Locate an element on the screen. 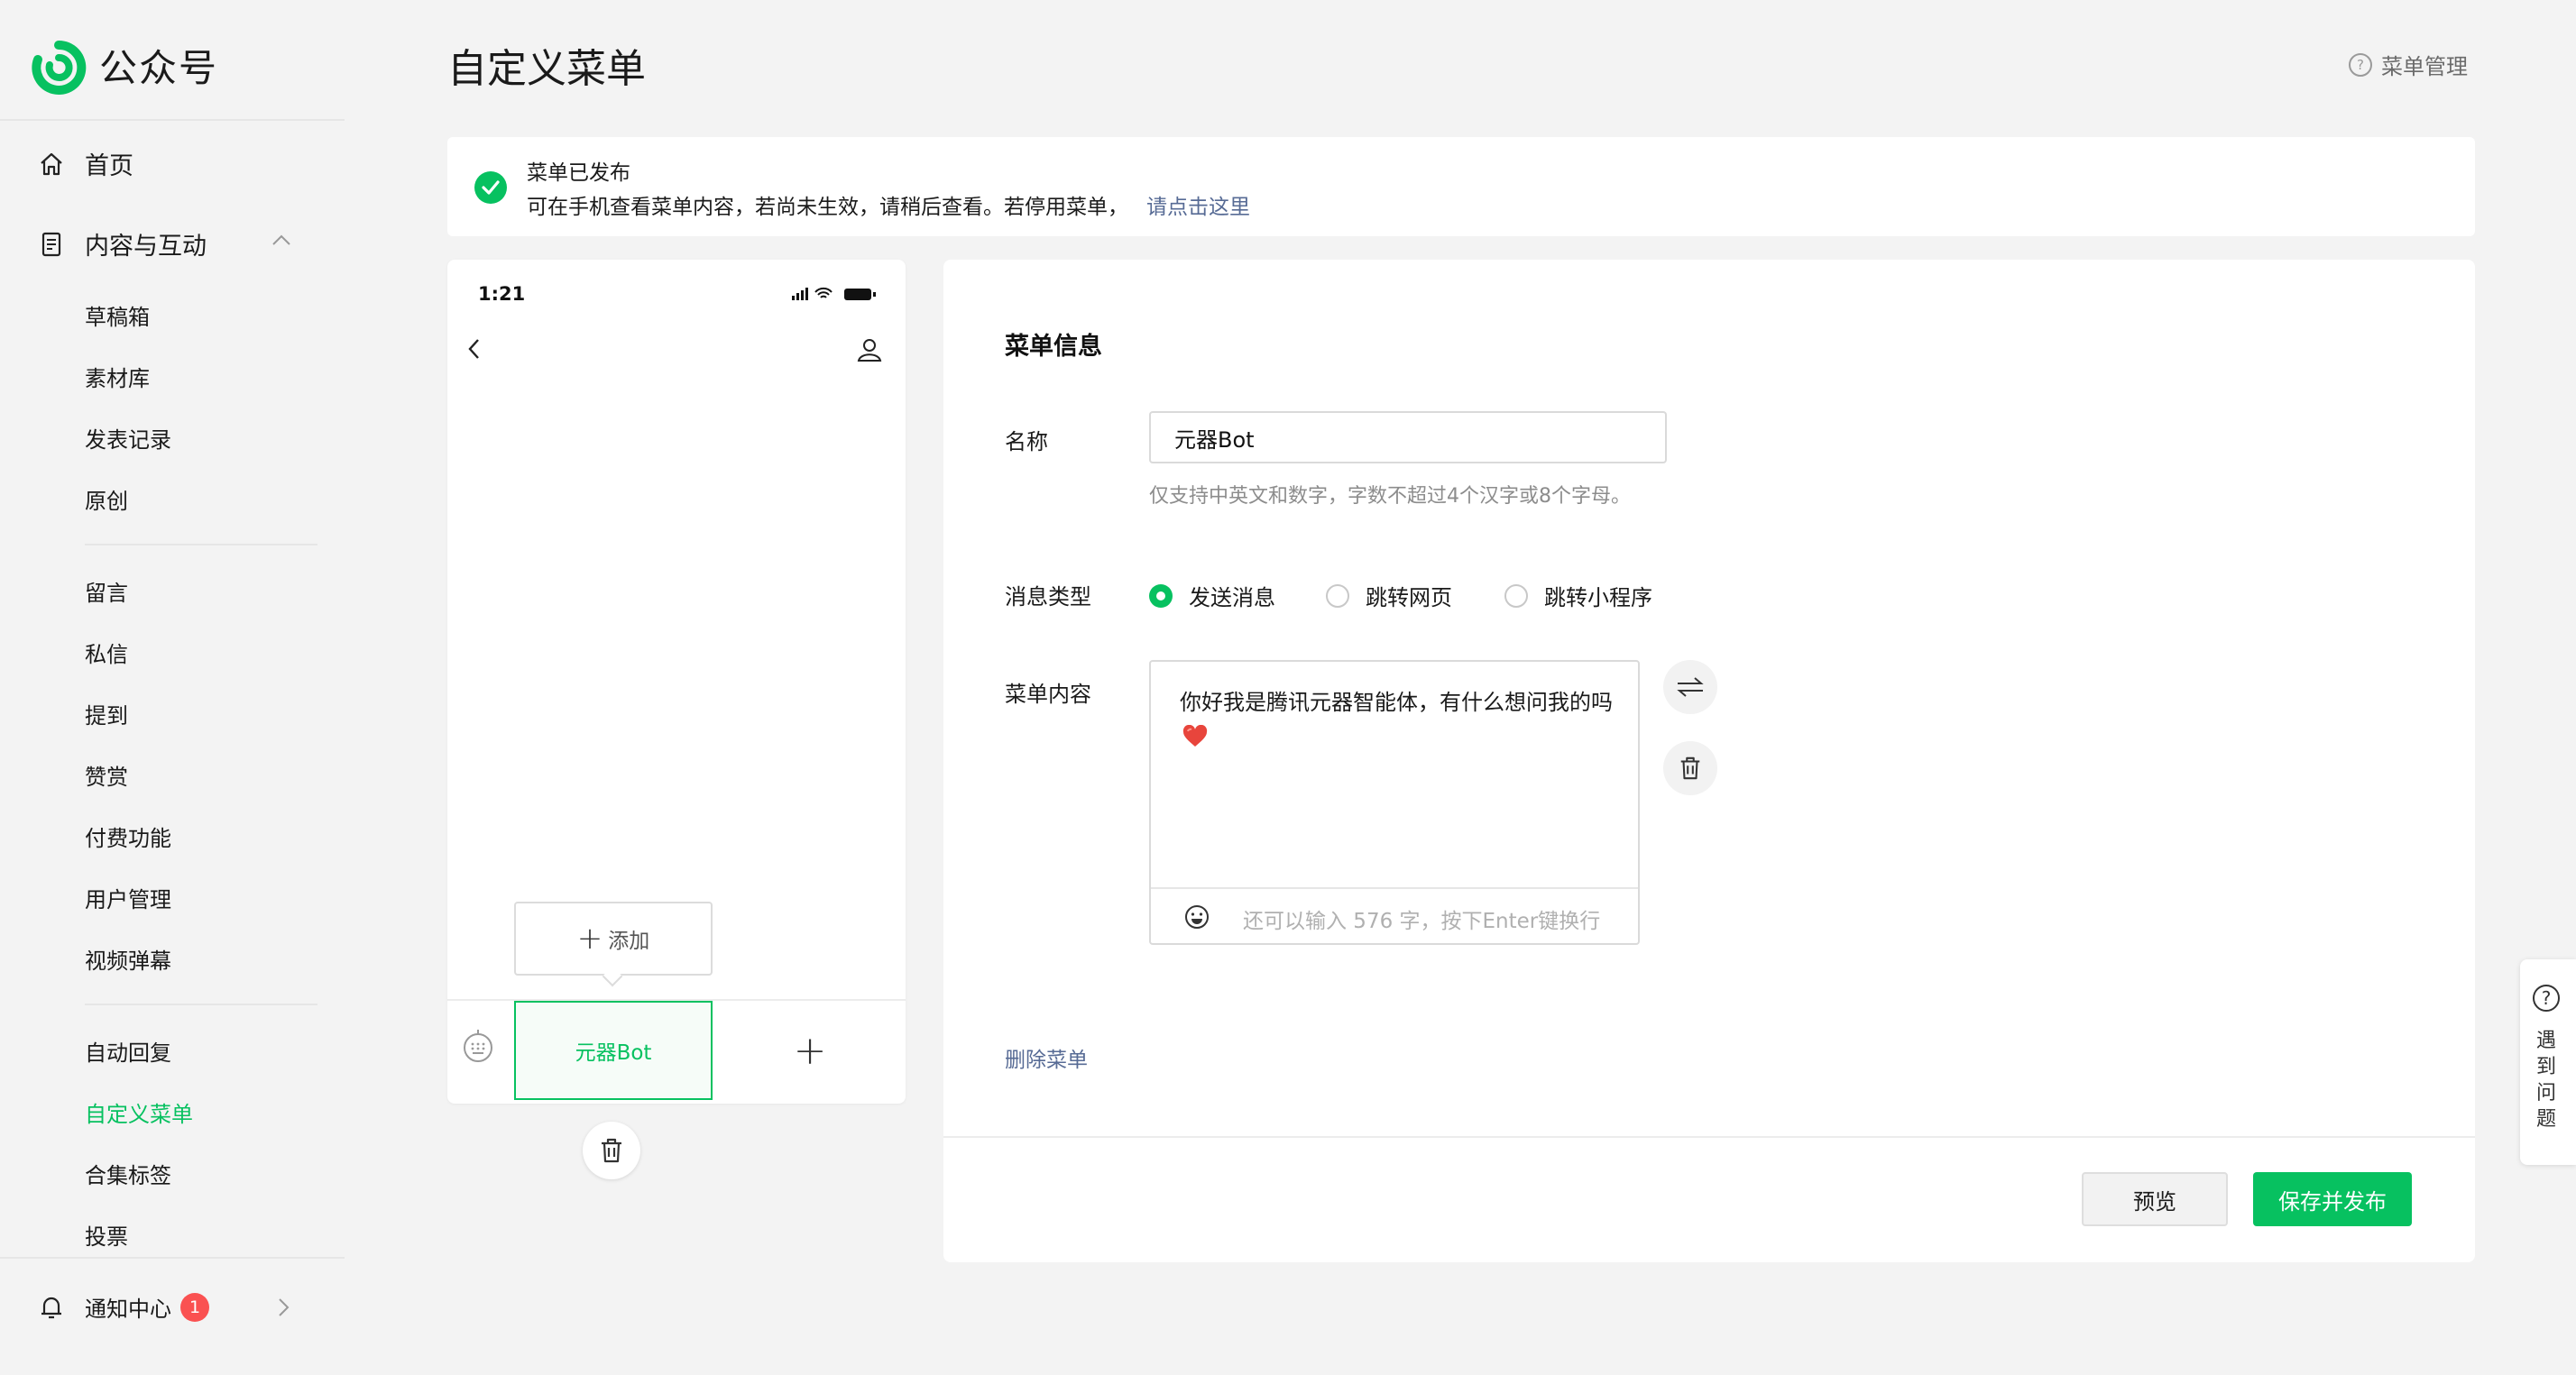  save-and-publish-button: 保存并发布 is located at coordinates (2333, 1199).